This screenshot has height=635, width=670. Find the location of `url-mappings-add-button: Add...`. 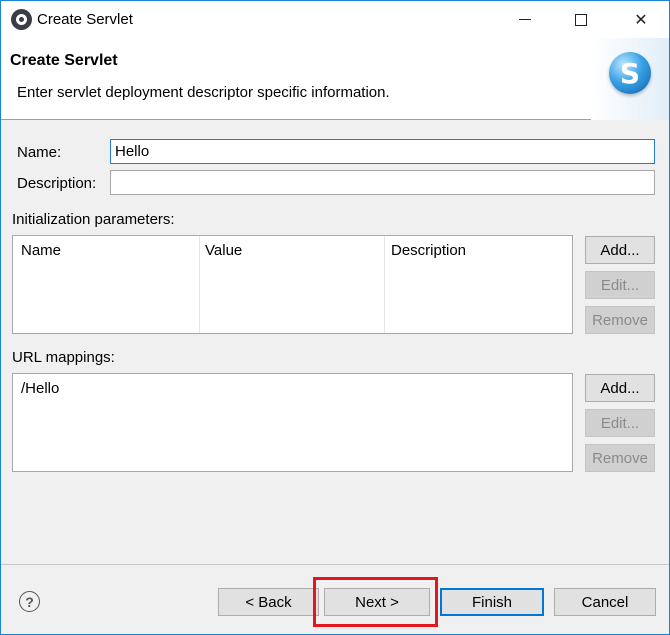

url-mappings-add-button: Add... is located at coordinates (620, 388).